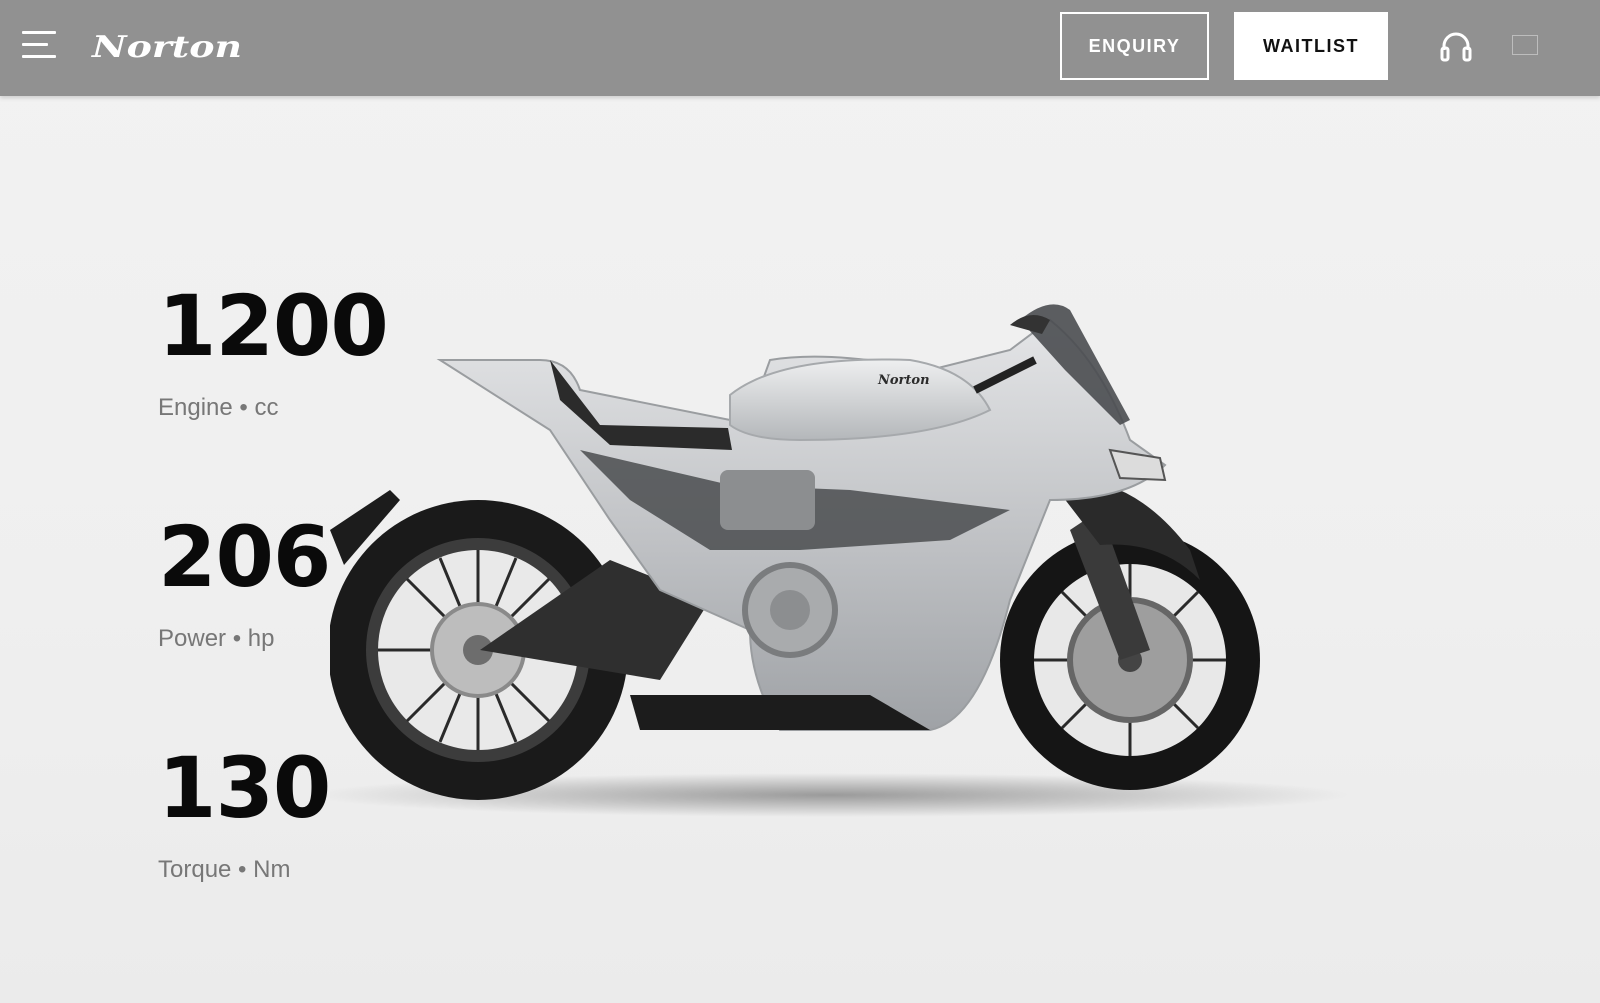 This screenshot has width=1600, height=1003. What do you see at coordinates (244, 557) in the screenshot?
I see `power-value: 206` at bounding box center [244, 557].